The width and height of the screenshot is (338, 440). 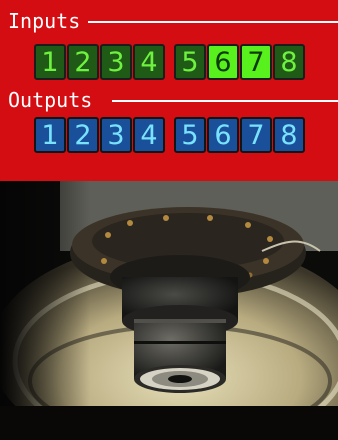 What do you see at coordinates (83, 62) in the screenshot?
I see `input-channel-2: 2` at bounding box center [83, 62].